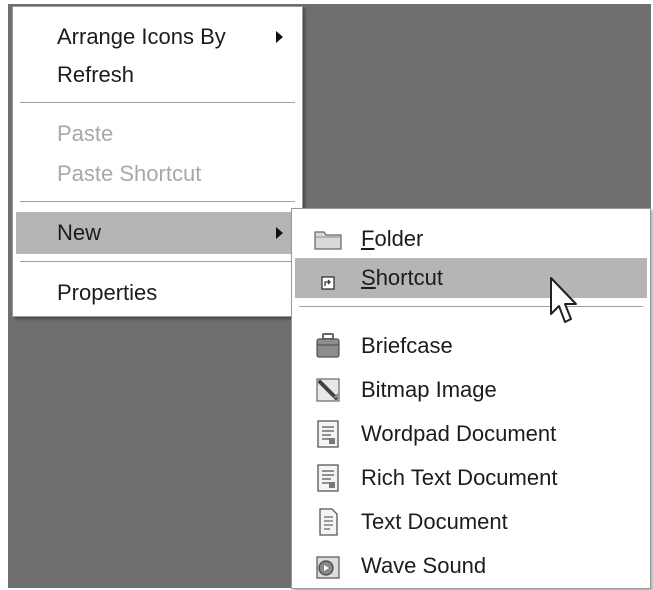 Image resolution: width=653 pixels, height=590 pixels. I want to click on briefcase-icon, so click(328, 346).